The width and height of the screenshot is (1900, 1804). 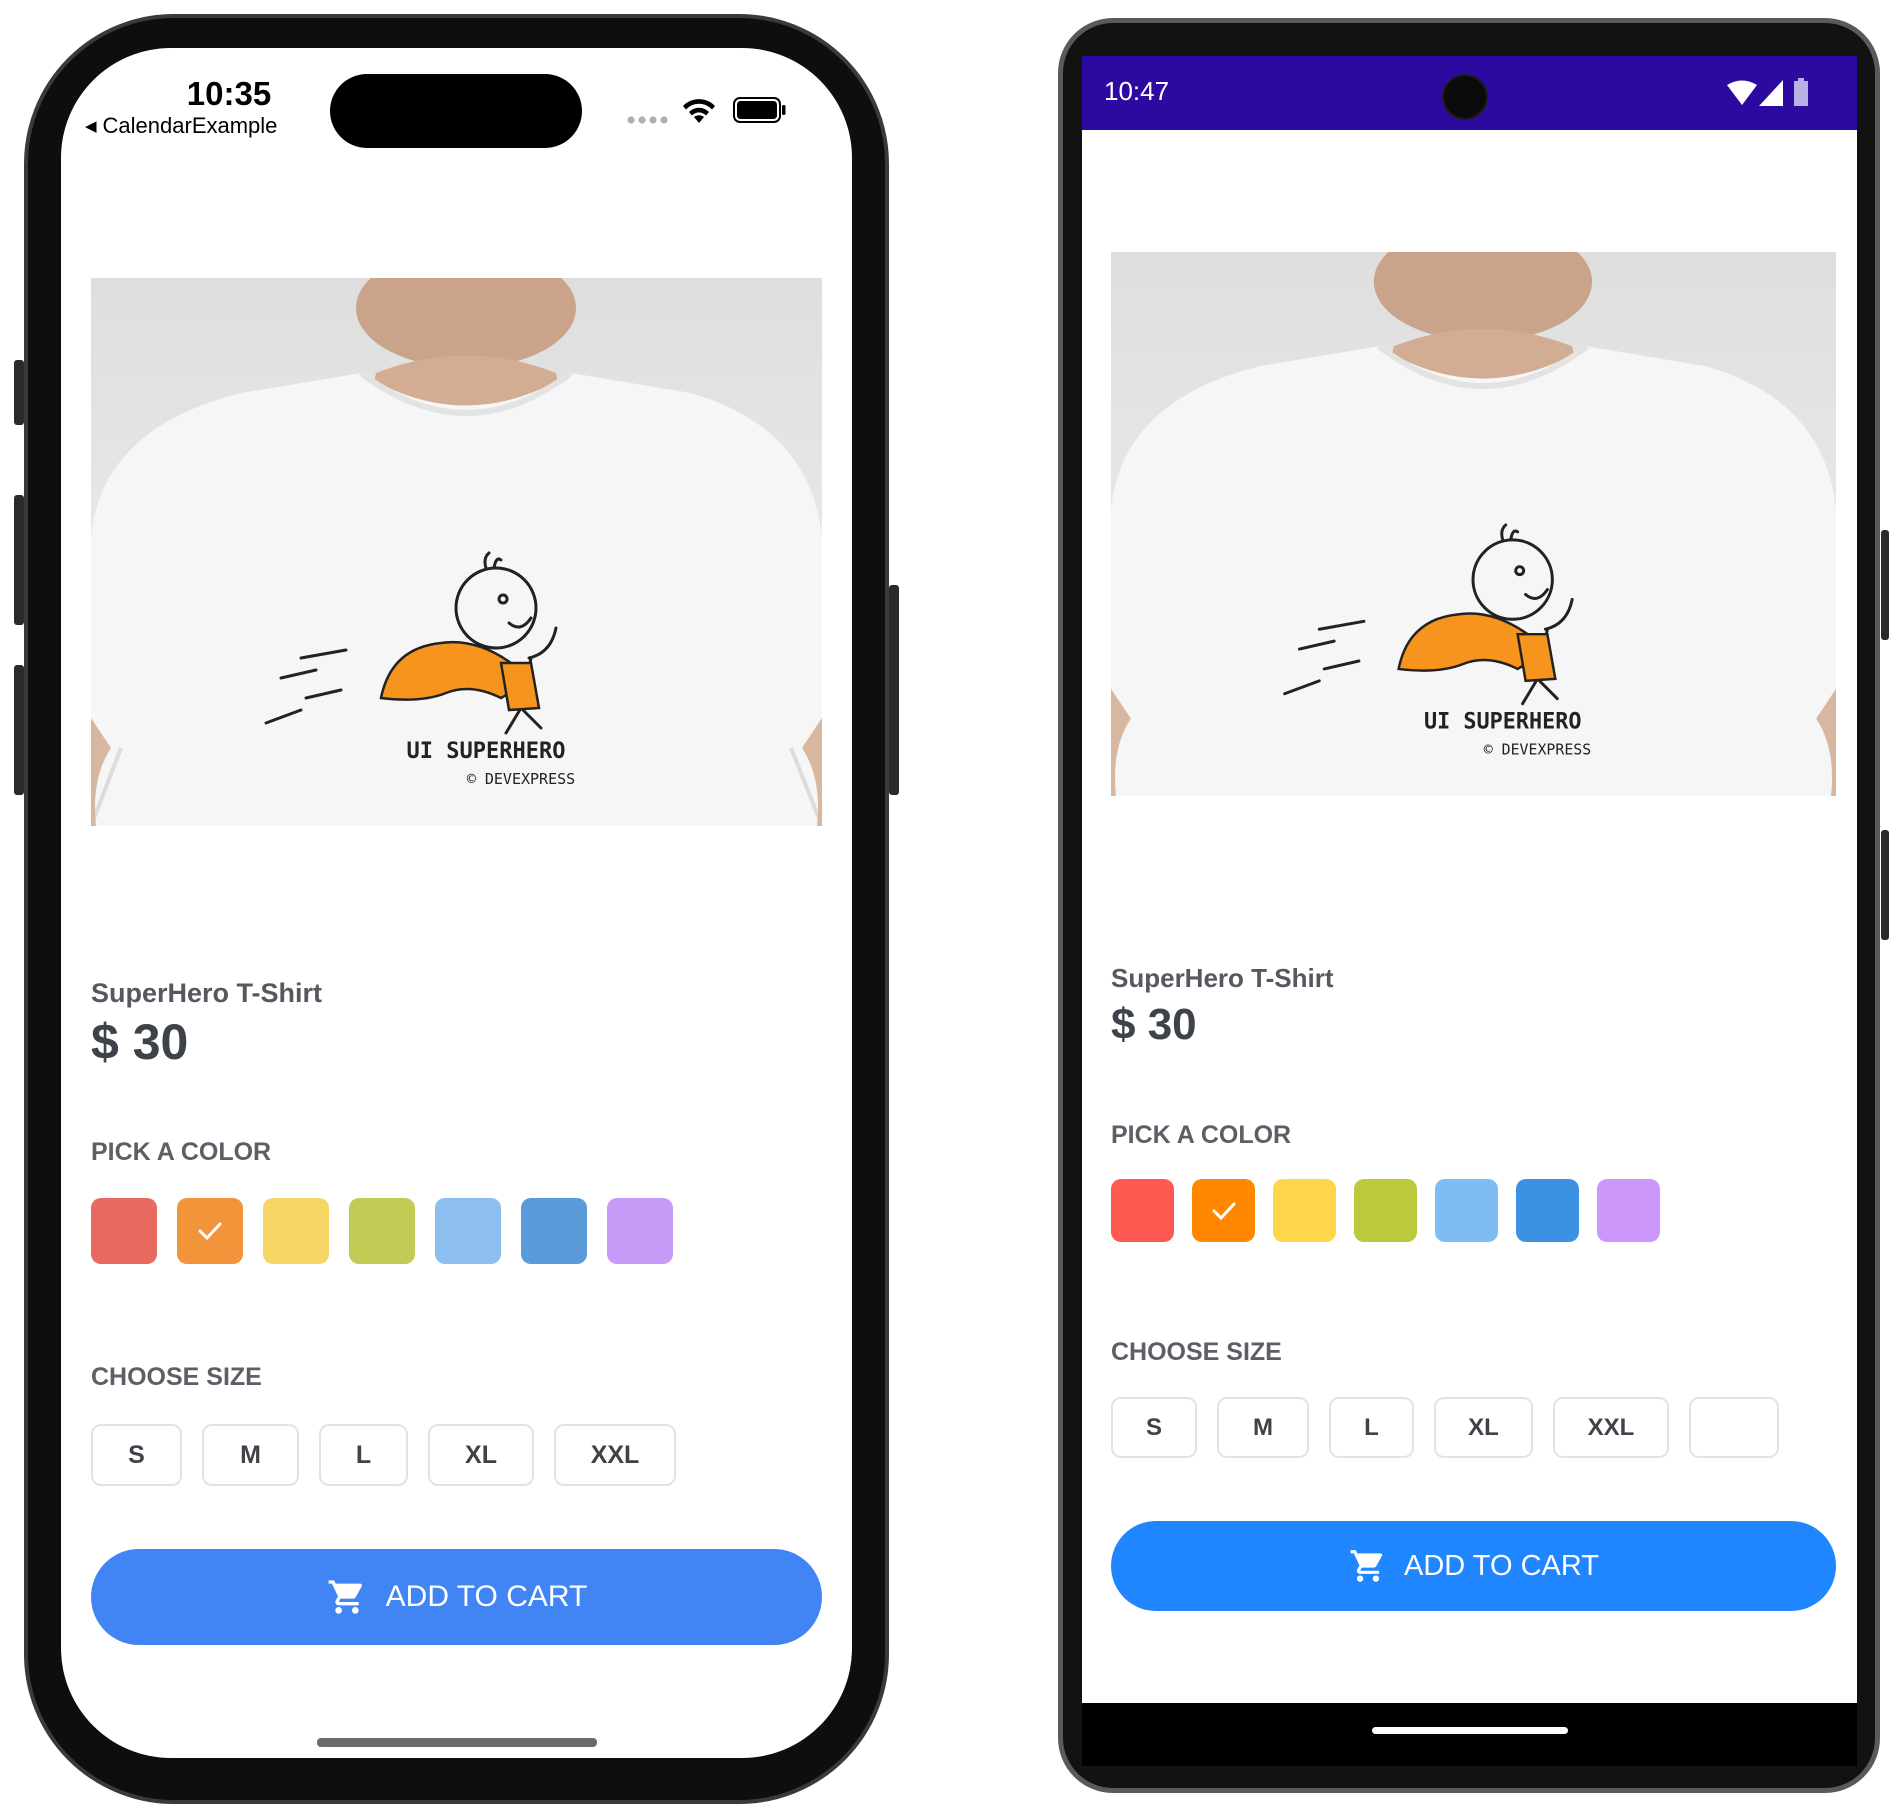 What do you see at coordinates (1771, 93) in the screenshot?
I see `cell-signal-icon` at bounding box center [1771, 93].